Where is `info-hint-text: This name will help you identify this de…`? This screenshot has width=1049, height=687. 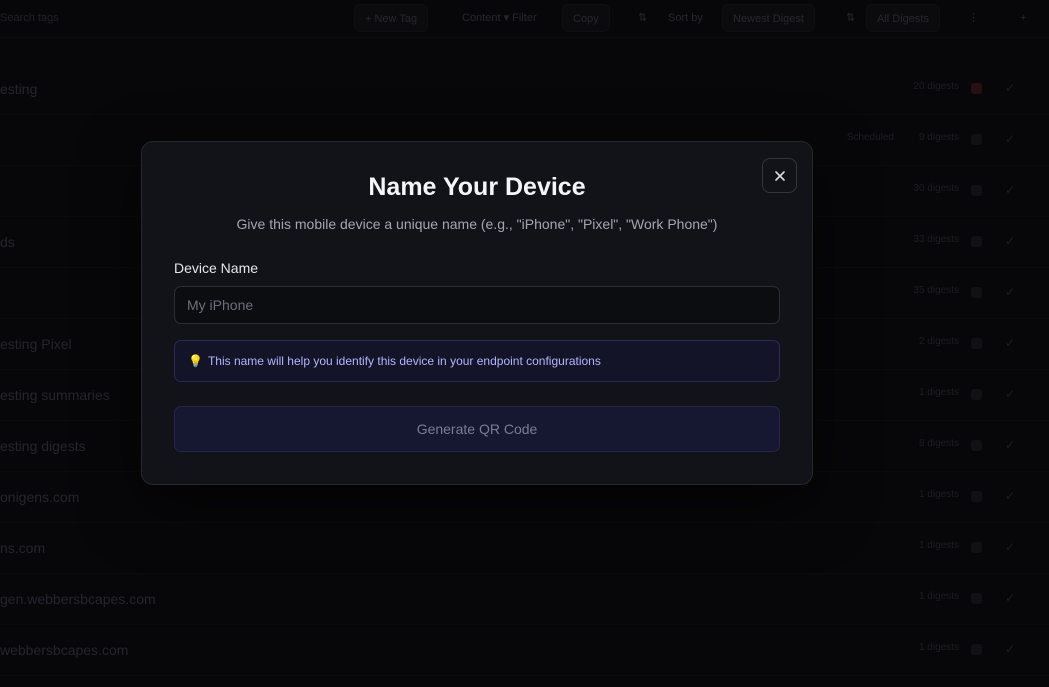 info-hint-text: This name will help you identify this de… is located at coordinates (404, 361).